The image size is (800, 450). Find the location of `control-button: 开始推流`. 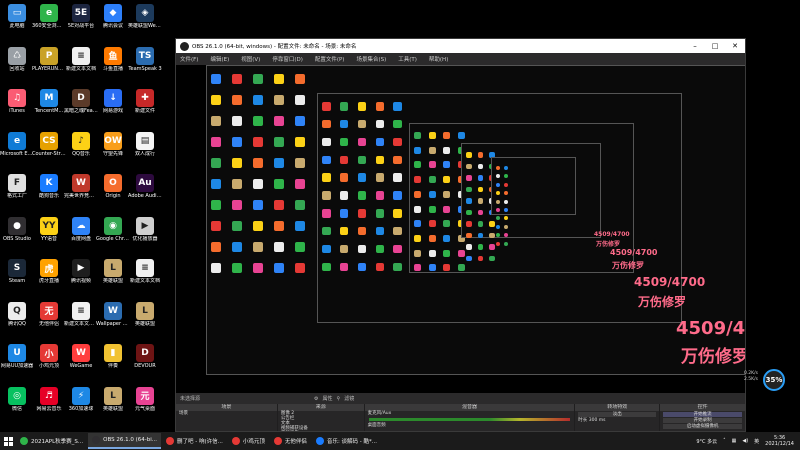

control-button: 开始推流 is located at coordinates (702, 414).